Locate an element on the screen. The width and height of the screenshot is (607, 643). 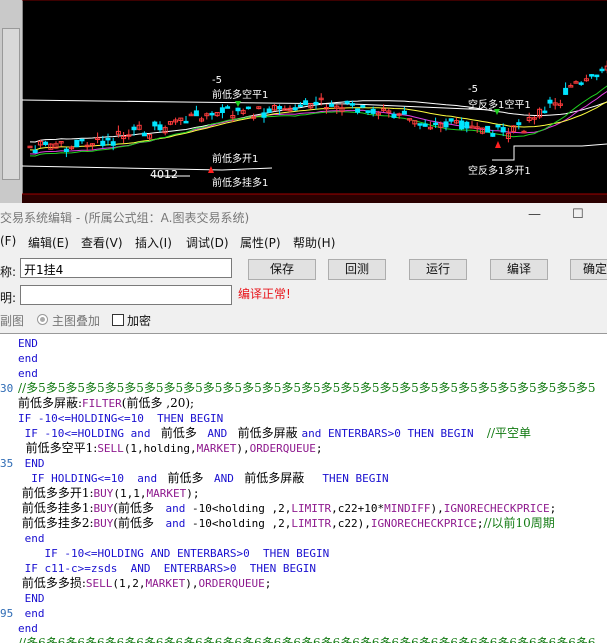
sub-chart-option: 副图 is located at coordinates (12, 320).